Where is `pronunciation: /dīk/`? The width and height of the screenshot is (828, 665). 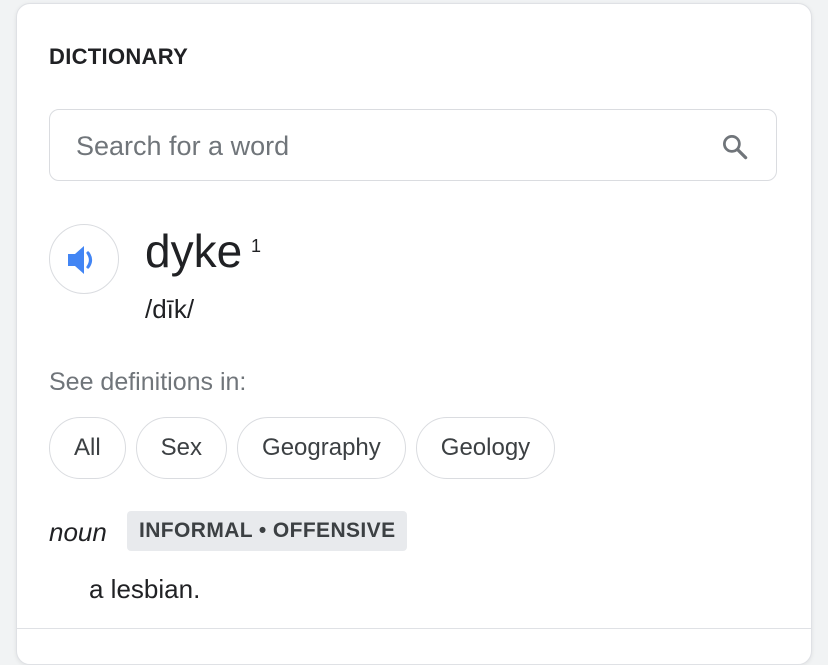
pronunciation: /dīk/ is located at coordinates (170, 309).